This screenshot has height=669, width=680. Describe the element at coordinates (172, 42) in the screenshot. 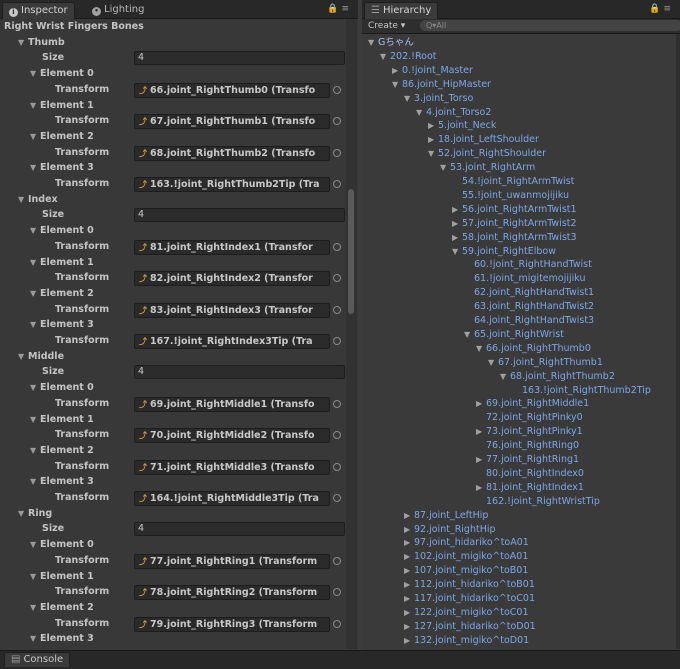

I see `foldout-thumb: ▼ Thumb` at that location.